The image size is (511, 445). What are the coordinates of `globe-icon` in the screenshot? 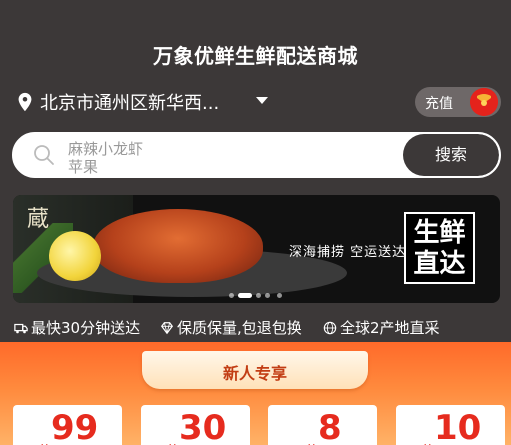 It's located at (330, 328).